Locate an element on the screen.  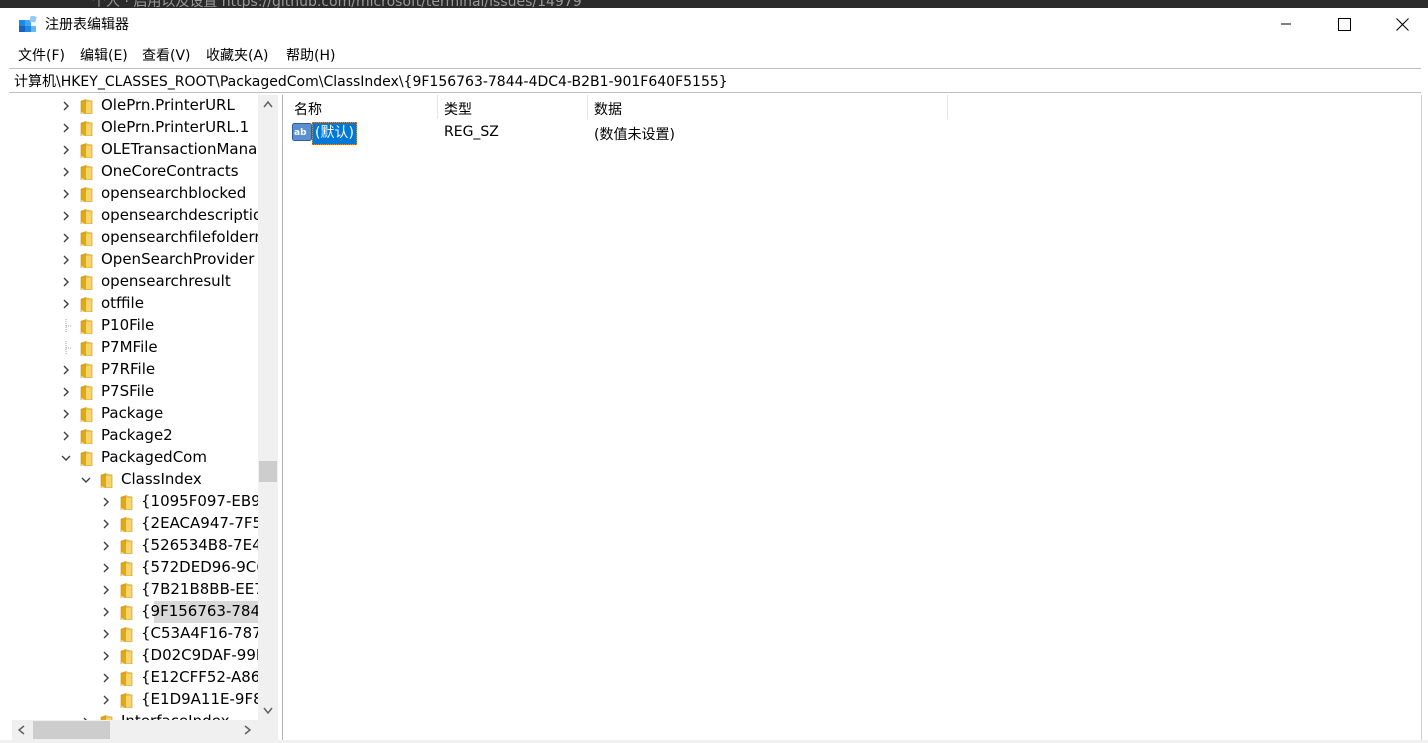
tree-item-label: Package2 is located at coordinates (137, 435).